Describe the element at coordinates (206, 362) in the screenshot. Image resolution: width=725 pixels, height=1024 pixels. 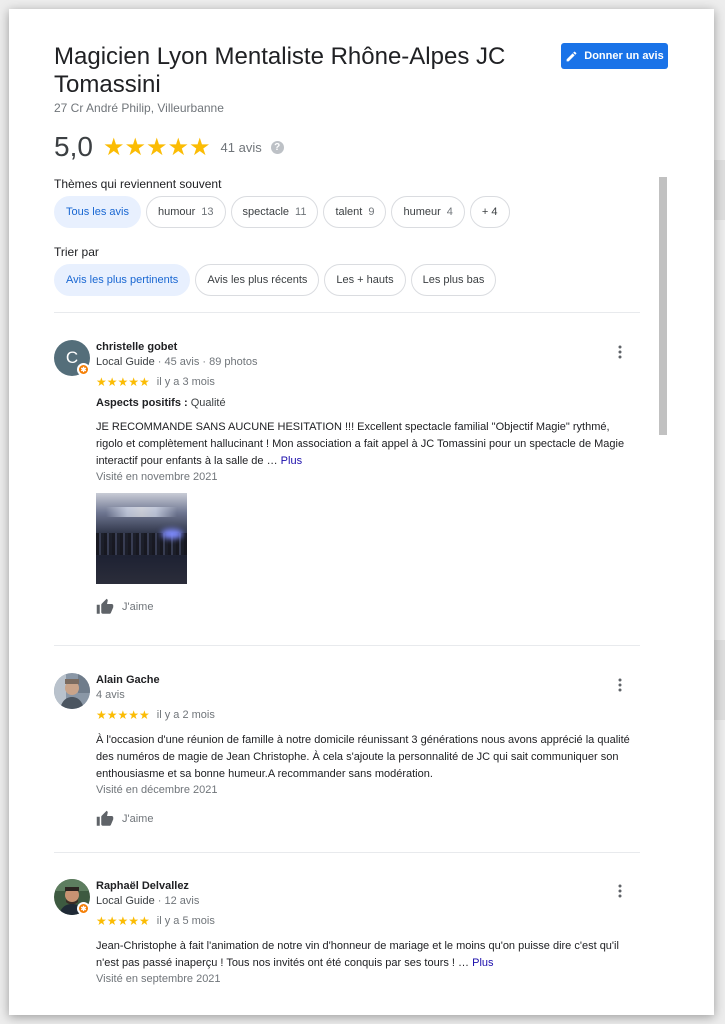
I see `reviewer-stats: · 45 avis · 89 photos` at that location.